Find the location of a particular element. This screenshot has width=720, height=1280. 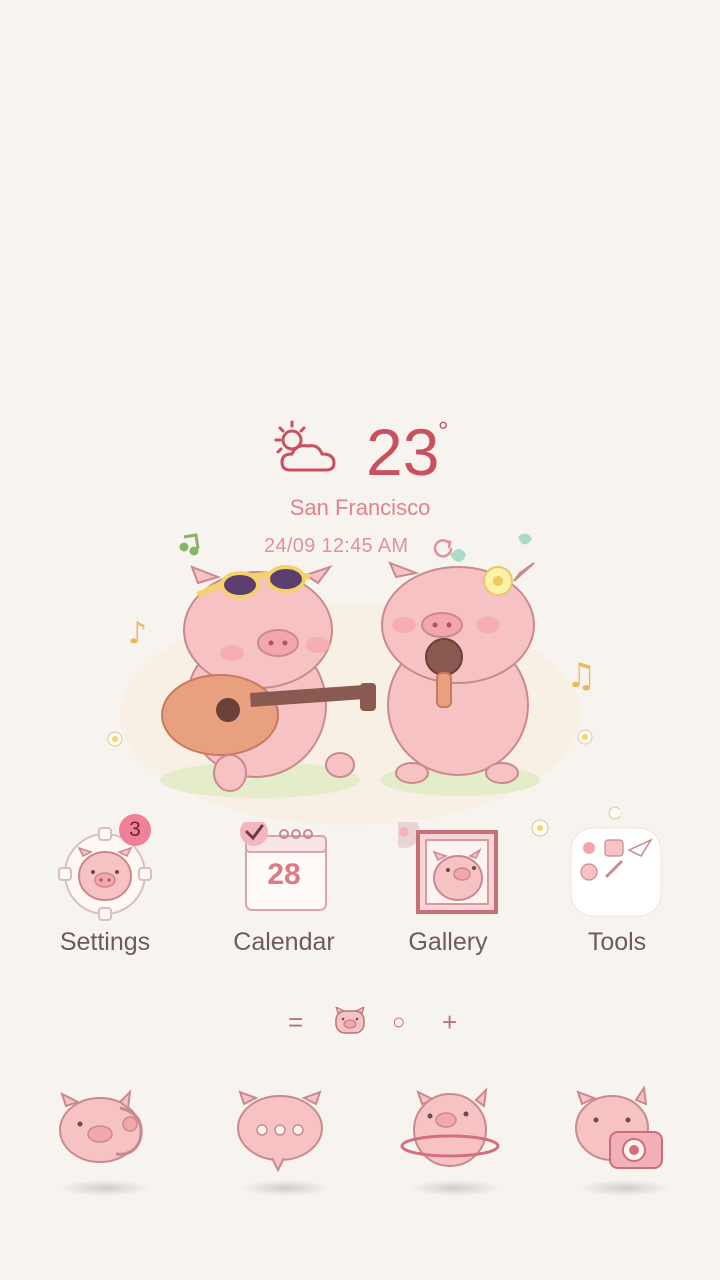

dock-camera is located at coordinates (625, 1138).